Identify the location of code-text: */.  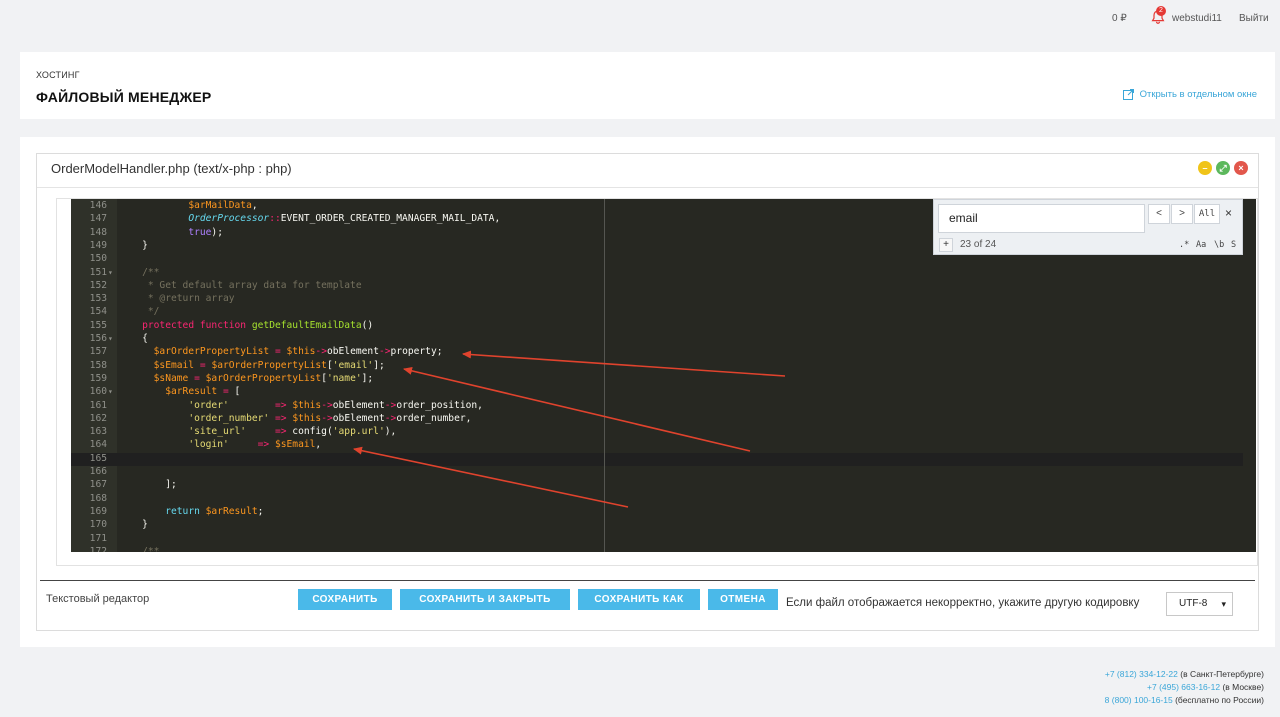
(139, 312).